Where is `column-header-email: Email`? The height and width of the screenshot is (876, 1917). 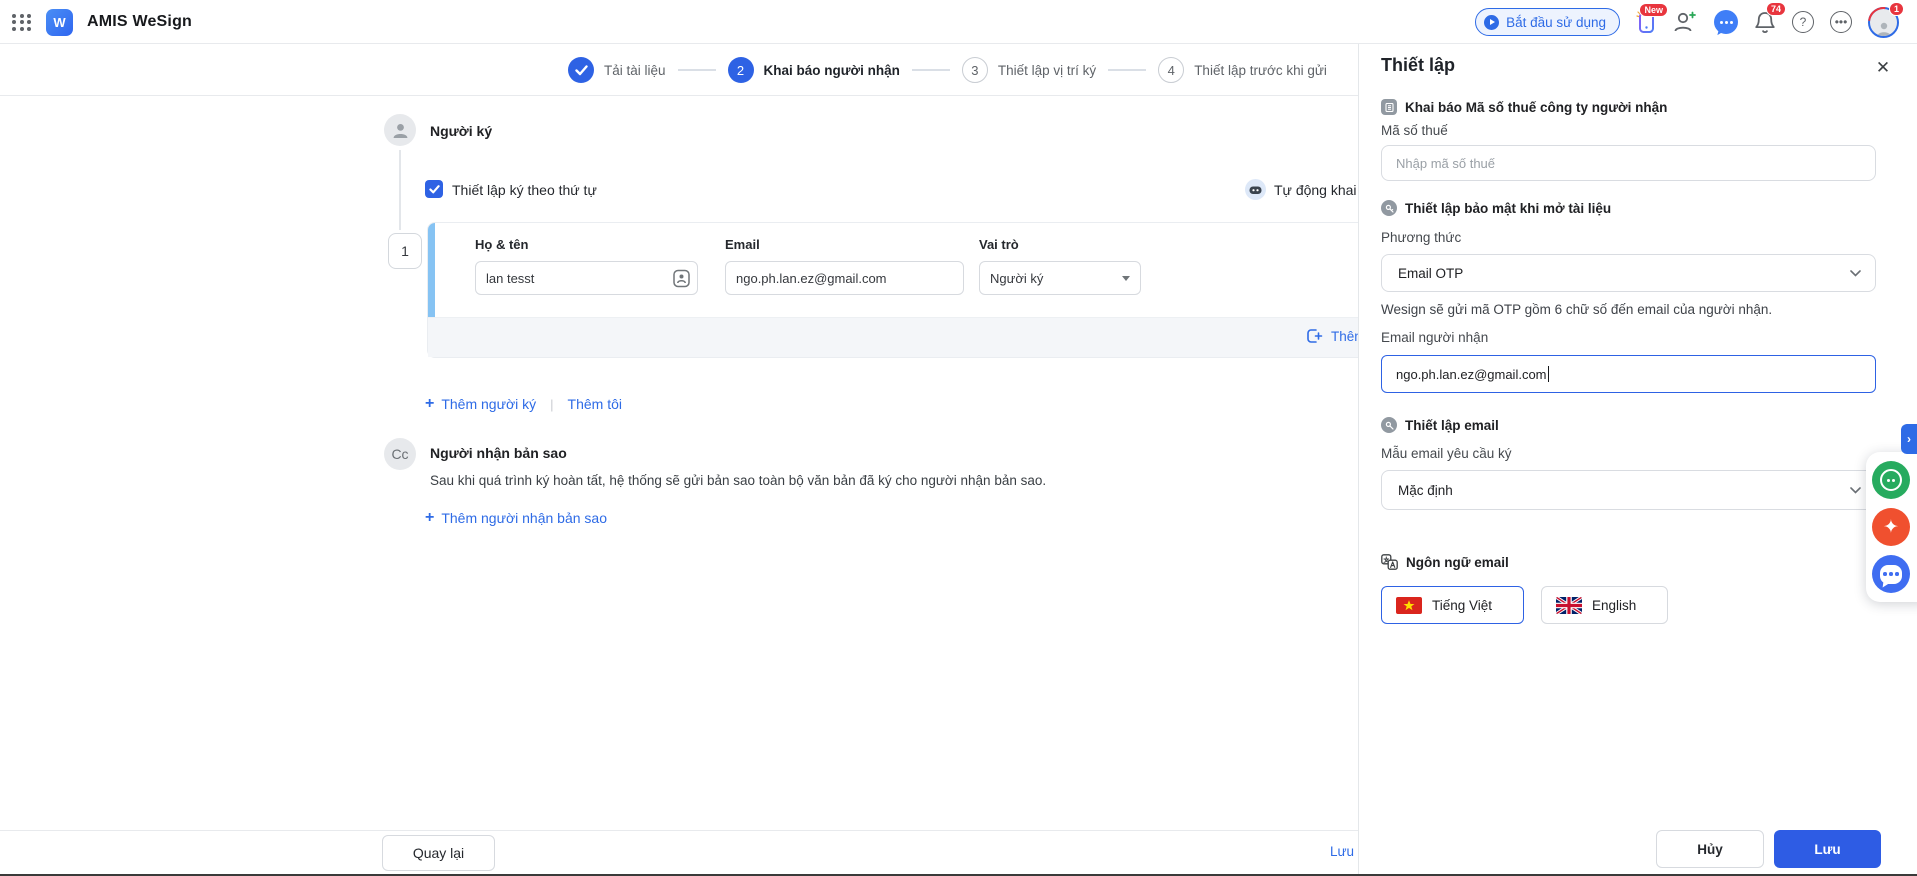
column-header-email: Email is located at coordinates (742, 244).